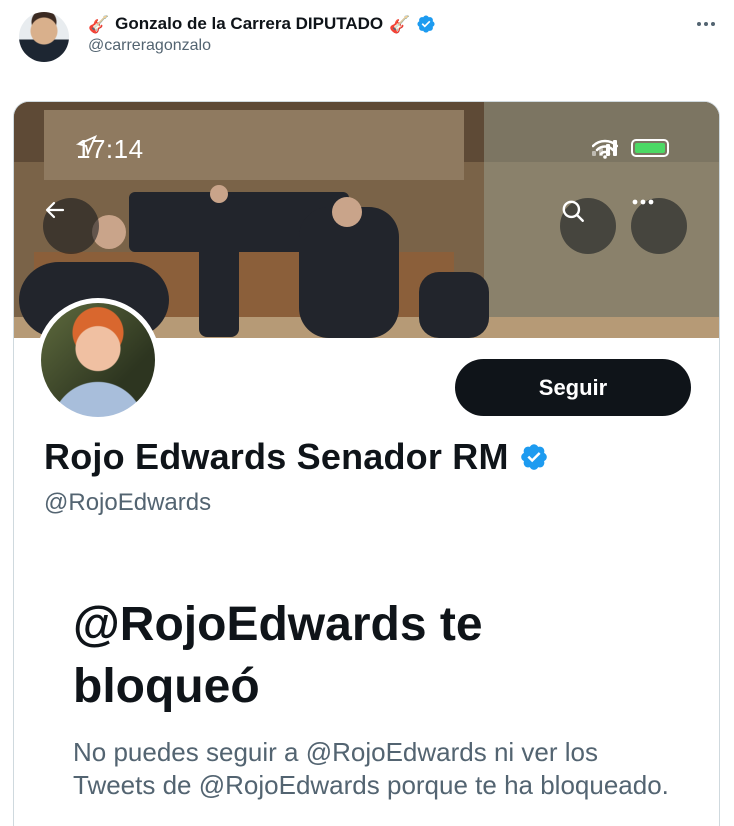 Image resolution: width=734 pixels, height=826 pixels. I want to click on wifi-icon, so click(605, 149).